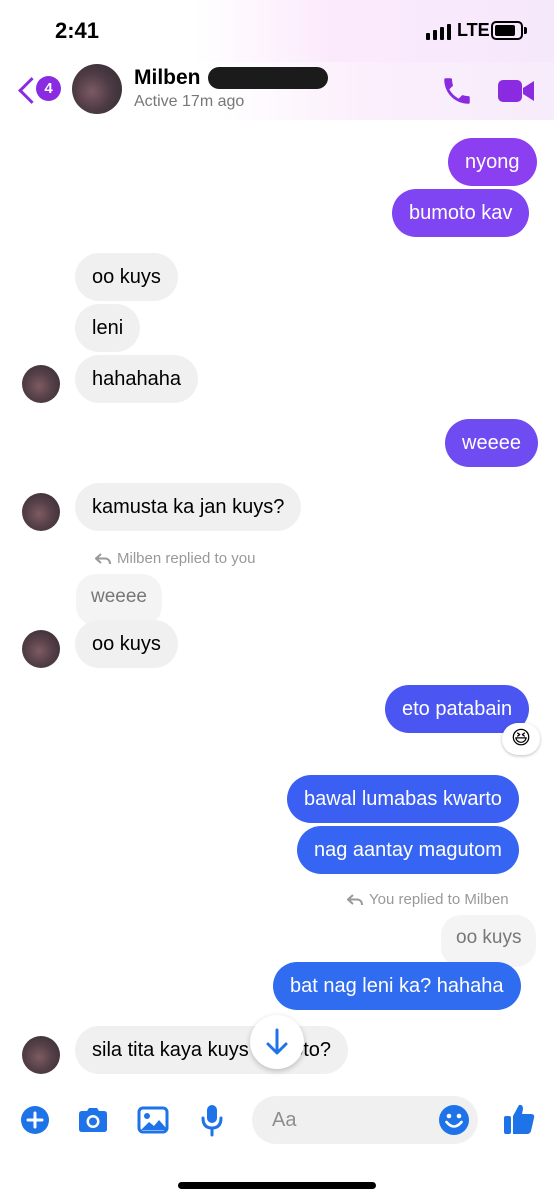 The height and width of the screenshot is (1200, 554). Describe the element at coordinates (457, 91) in the screenshot. I see `phone-icon` at that location.